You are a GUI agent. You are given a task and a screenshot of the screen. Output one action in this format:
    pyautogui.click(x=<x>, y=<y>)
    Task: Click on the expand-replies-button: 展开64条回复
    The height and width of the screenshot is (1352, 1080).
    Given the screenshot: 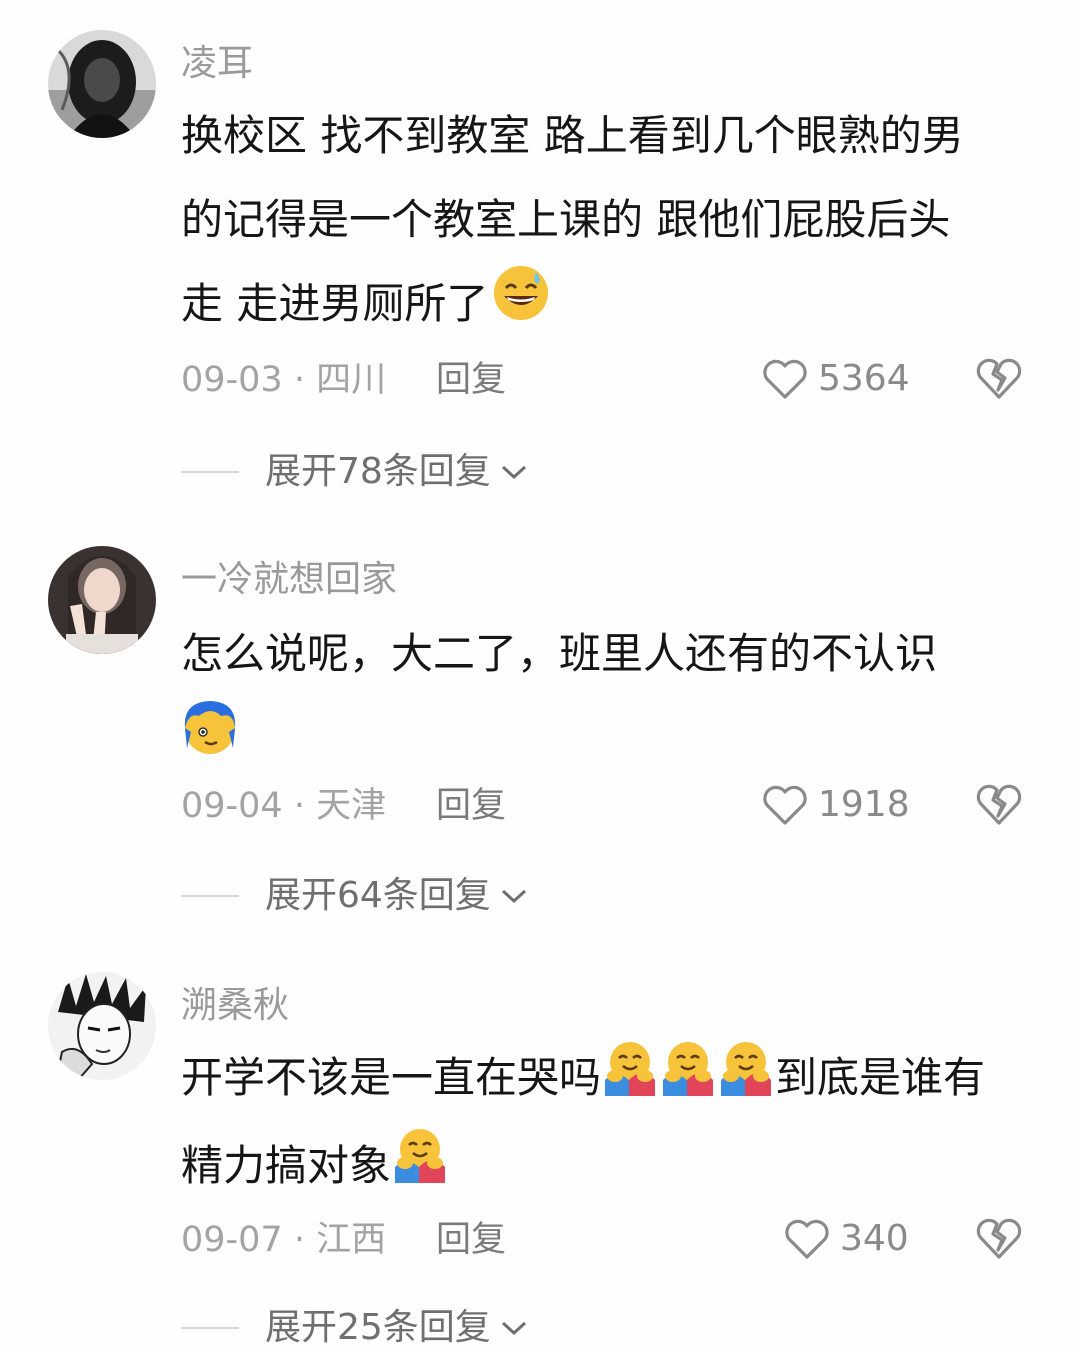 What is the action you would take?
    pyautogui.click(x=355, y=896)
    